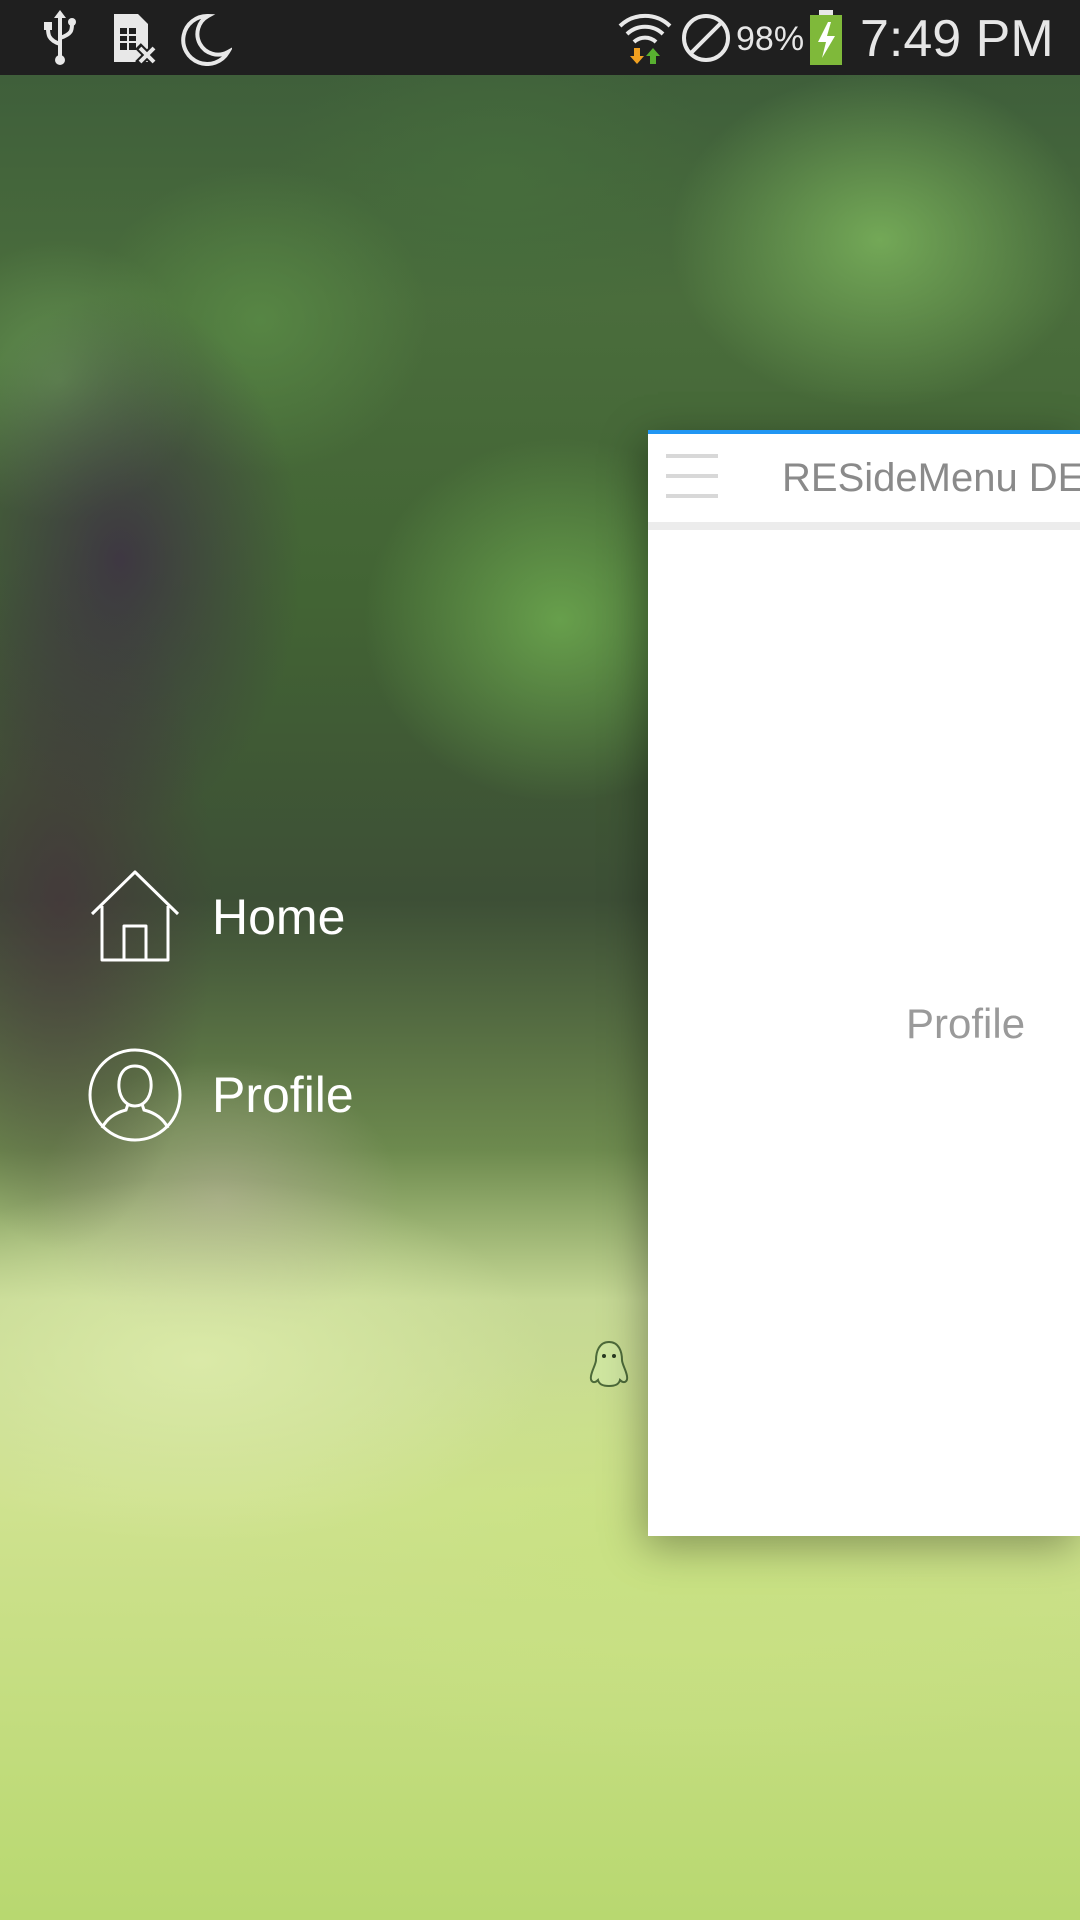 This screenshot has width=1080, height=1920. I want to click on menu-item-label: Home, so click(279, 917).